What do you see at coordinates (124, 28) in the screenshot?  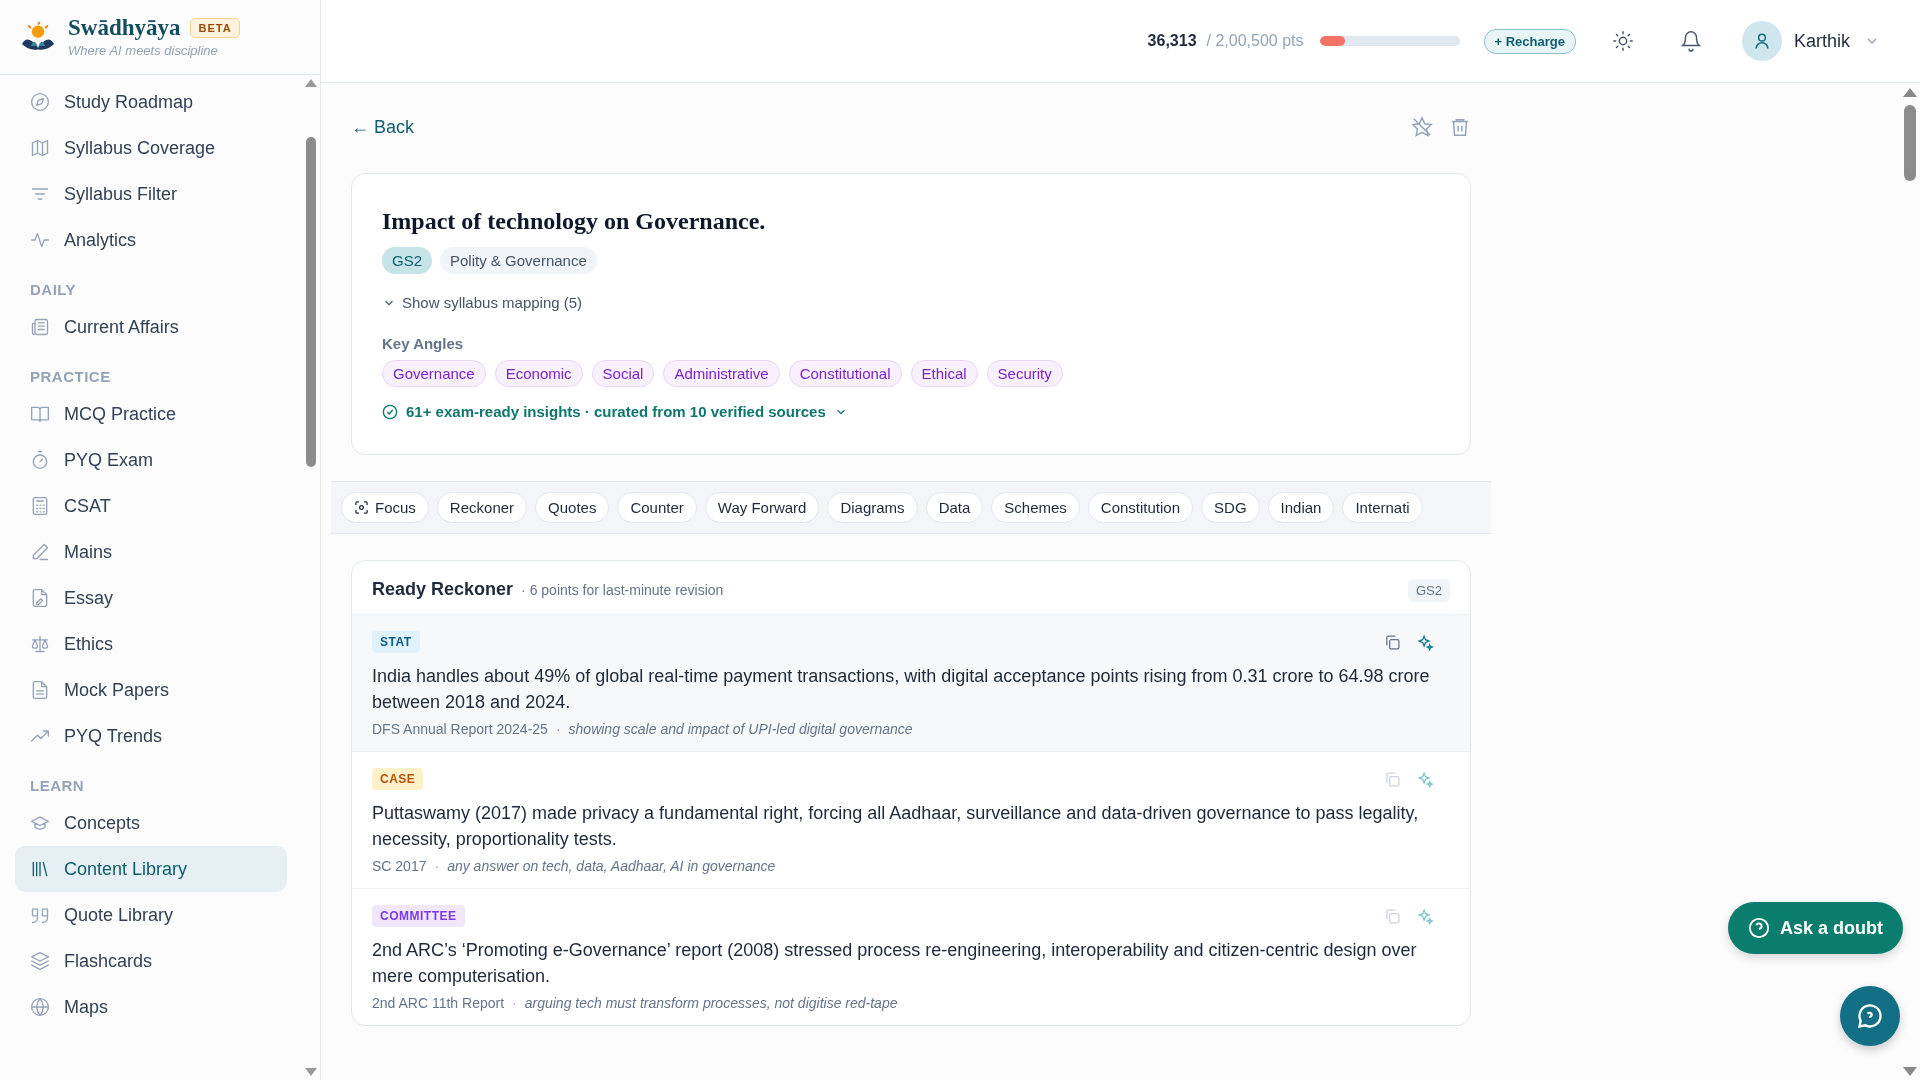 I see `app-name: Swādhyāya` at bounding box center [124, 28].